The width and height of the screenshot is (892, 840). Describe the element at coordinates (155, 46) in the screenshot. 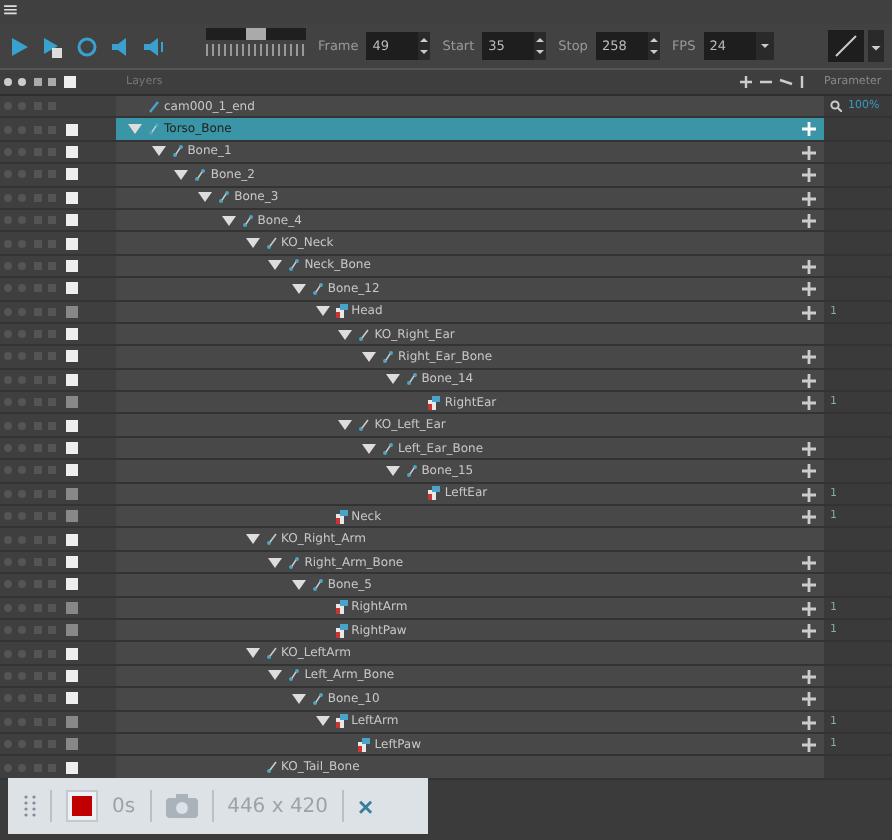

I see `sound-scrub-icon` at that location.